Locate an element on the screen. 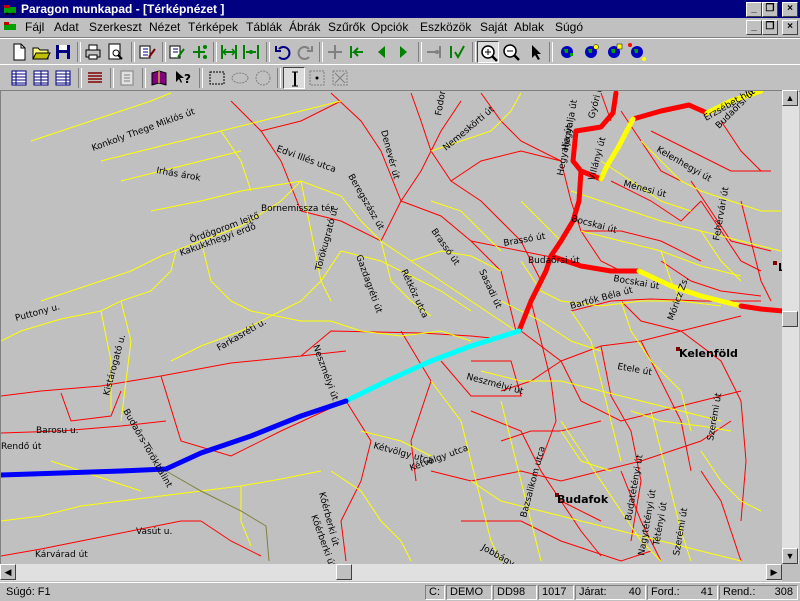  edit-links-icon is located at coordinates (147, 52).